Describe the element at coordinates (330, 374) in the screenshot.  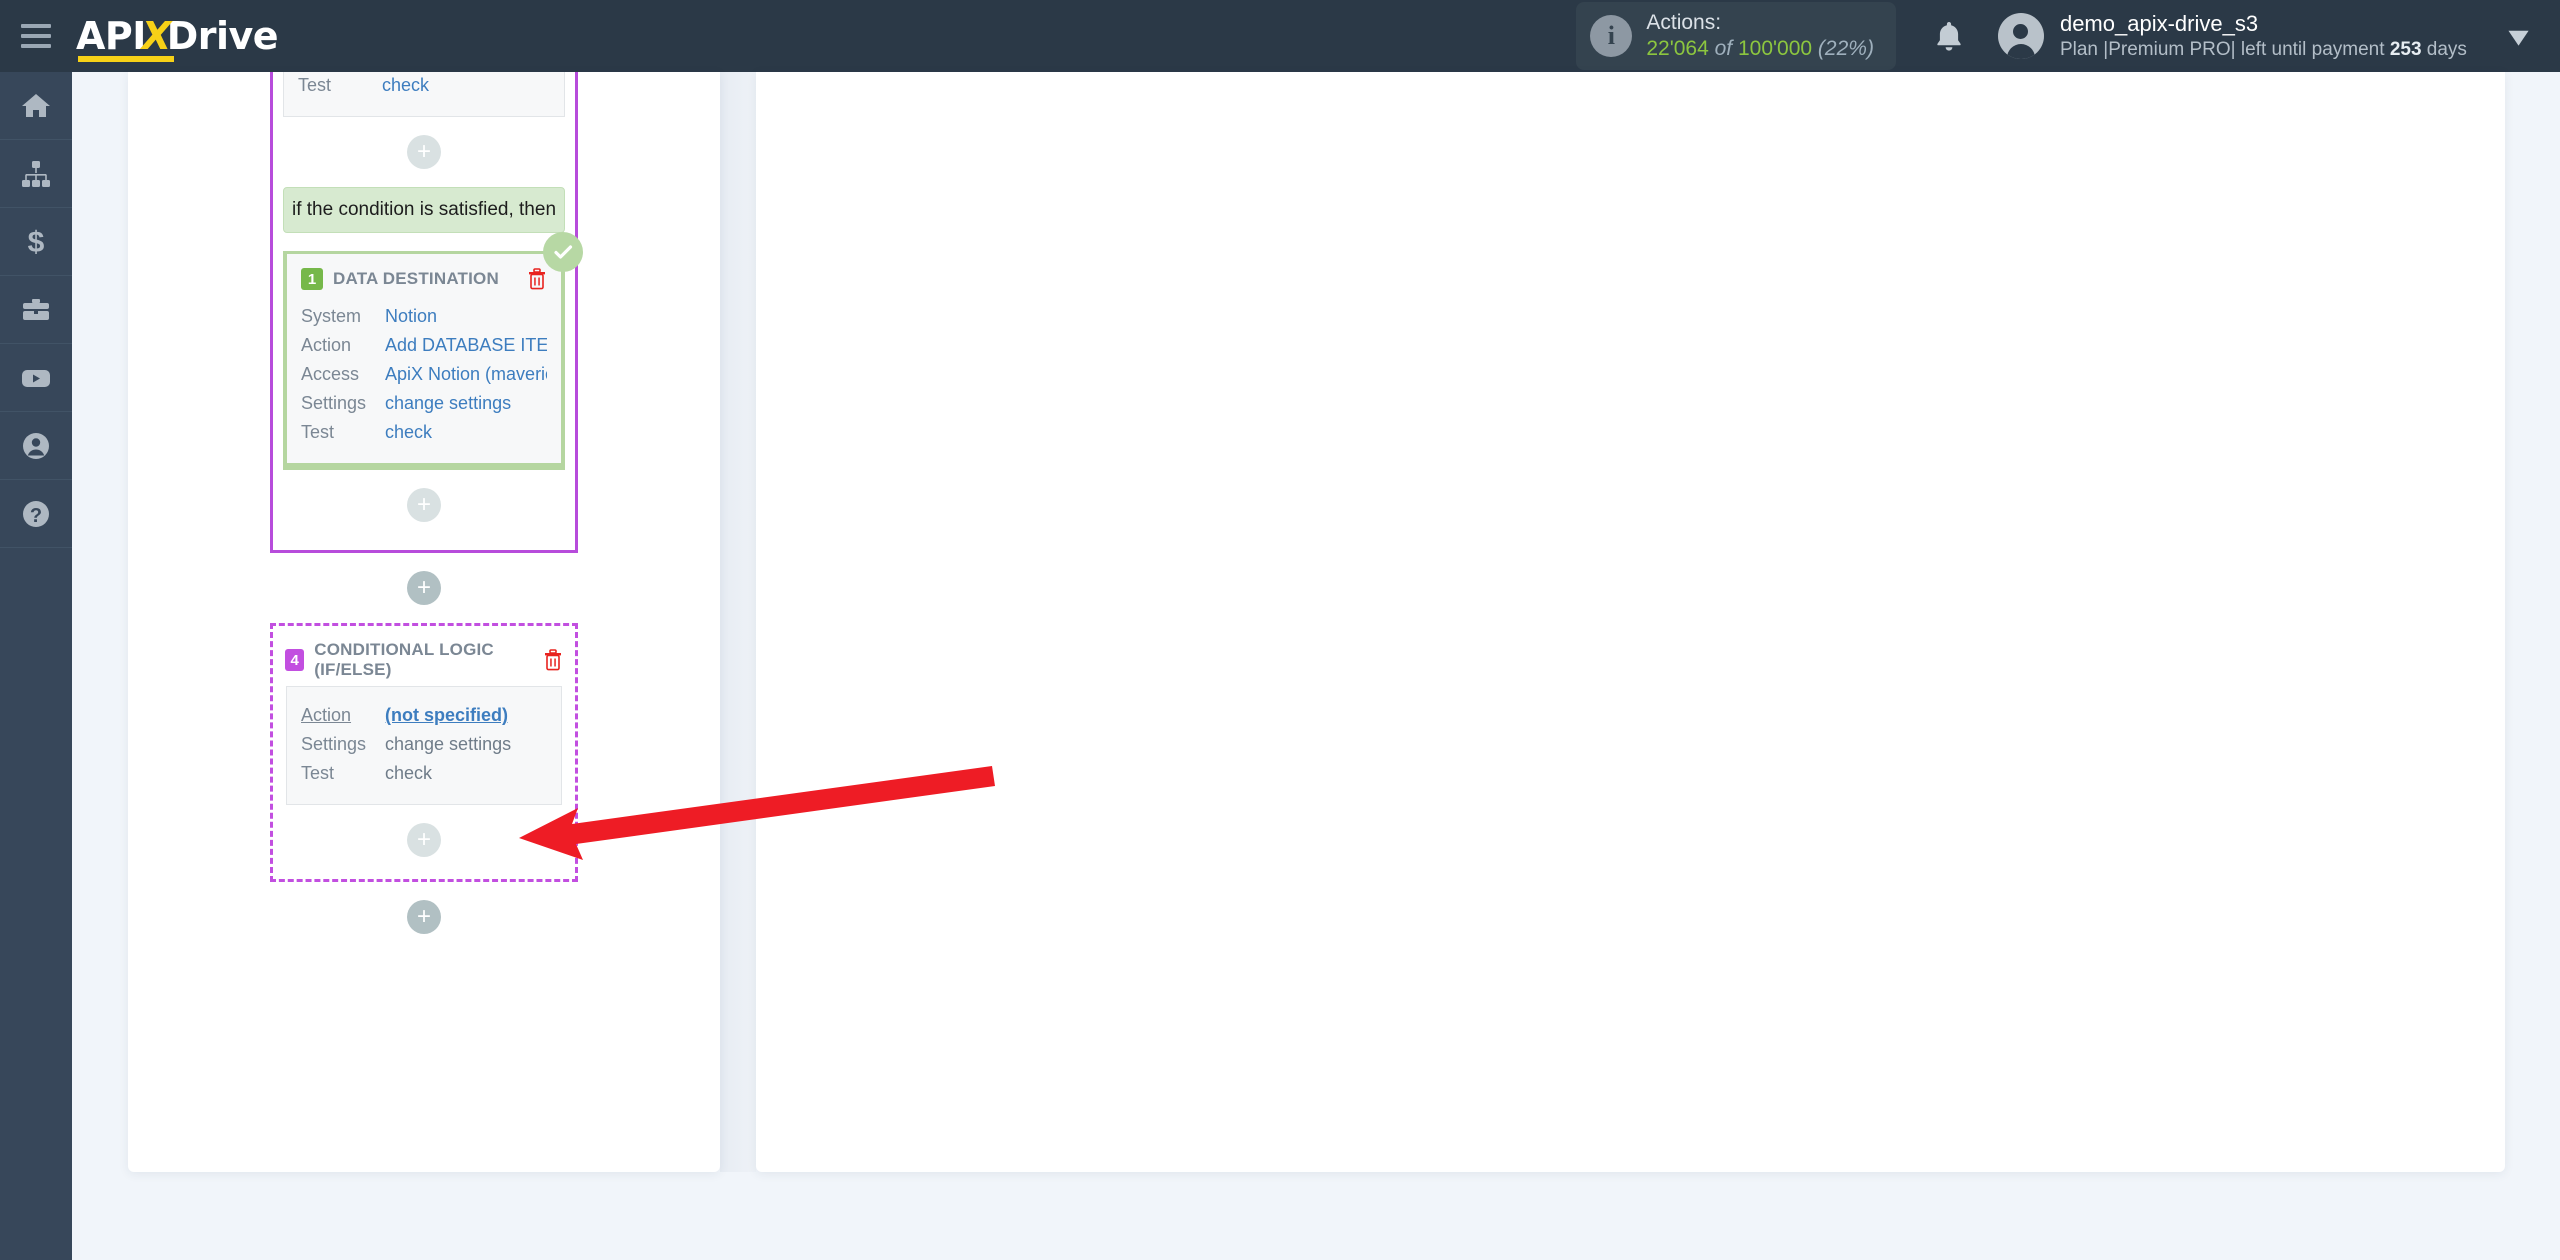
I see `row-key: Access` at that location.